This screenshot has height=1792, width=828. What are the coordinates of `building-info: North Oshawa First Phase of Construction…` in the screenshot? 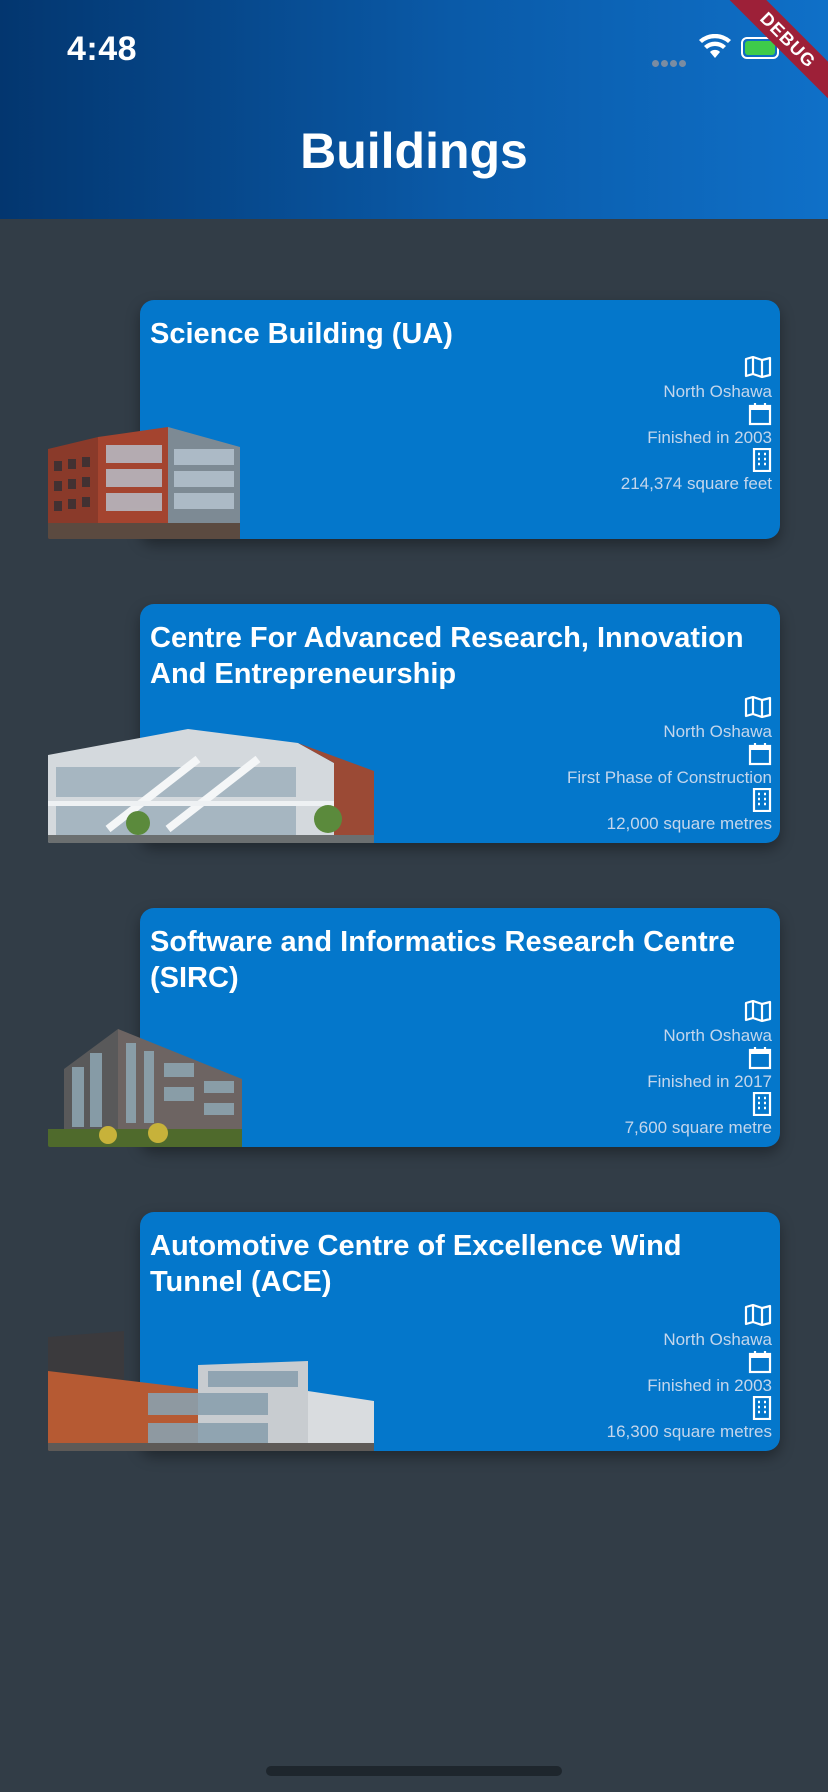 It's located at (669, 764).